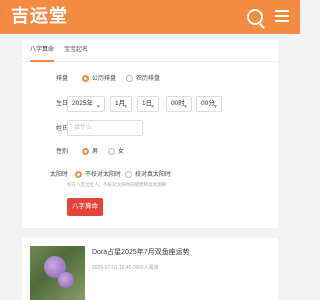  I want to click on tab-bar: 八字算命 宝宝起名, so click(150, 51).